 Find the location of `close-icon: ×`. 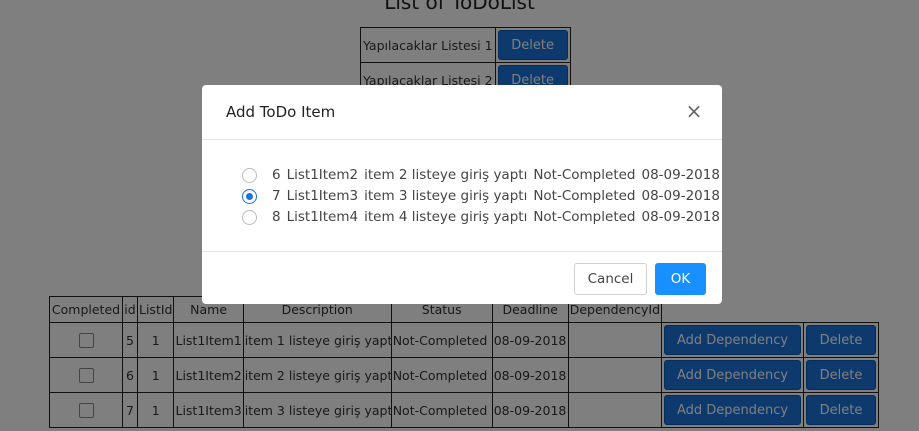

close-icon: × is located at coordinates (694, 111).